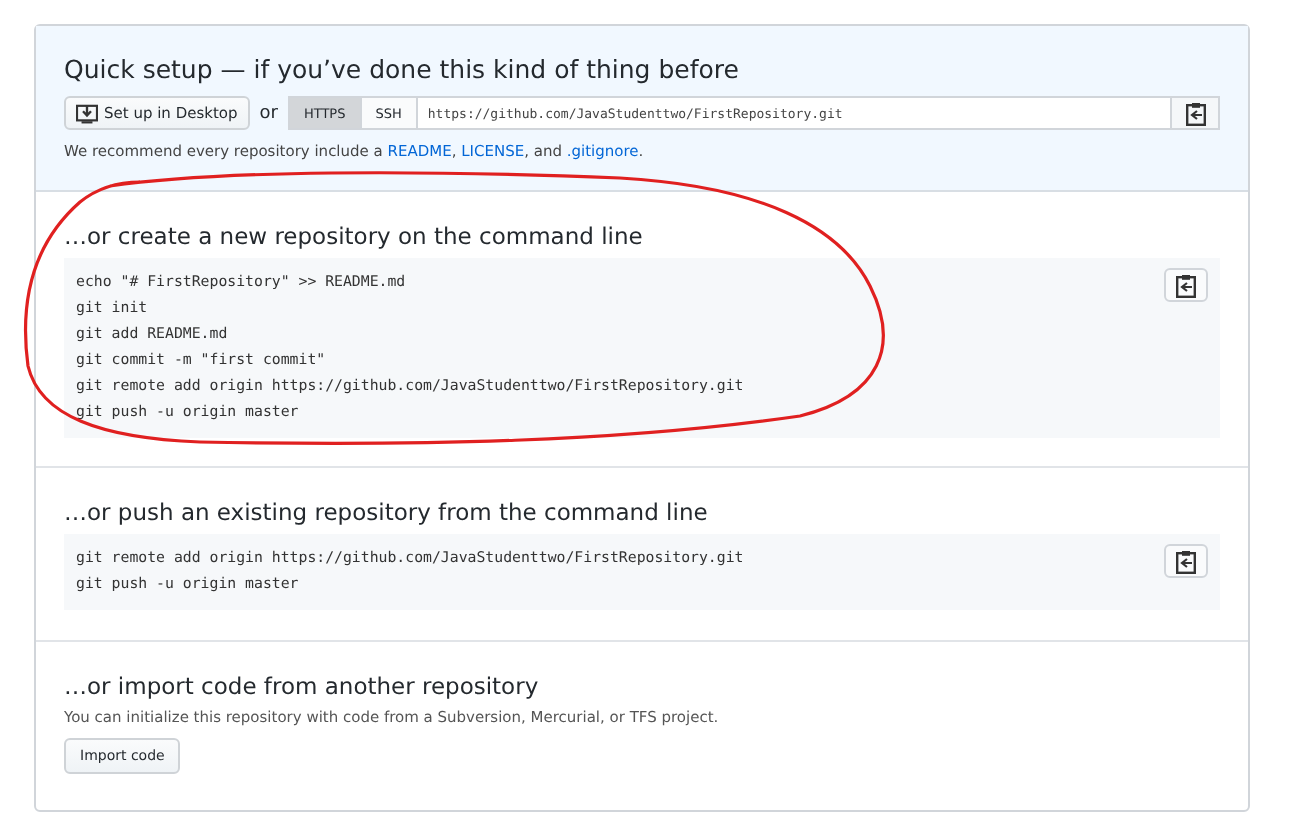 The image size is (1300, 836). What do you see at coordinates (402, 69) in the screenshot?
I see `section-heading: Quick setup — if you’ve done this kind of thing before` at bounding box center [402, 69].